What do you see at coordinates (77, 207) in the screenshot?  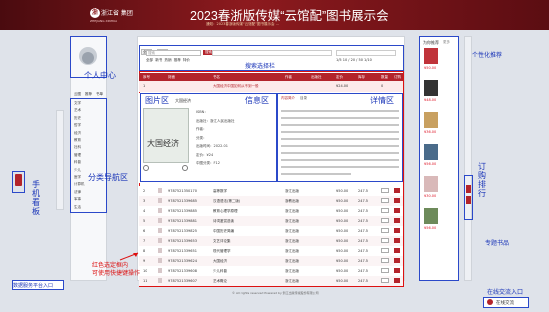 I see `category-item: 生活` at bounding box center [77, 207].